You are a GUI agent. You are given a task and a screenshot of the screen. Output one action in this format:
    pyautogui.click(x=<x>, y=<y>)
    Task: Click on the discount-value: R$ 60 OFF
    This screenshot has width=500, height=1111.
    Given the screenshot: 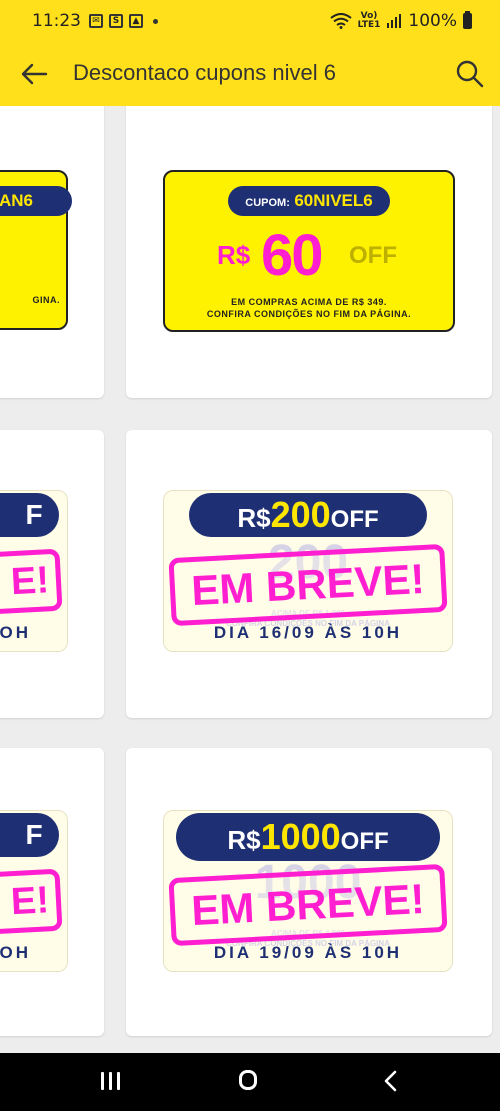 What is the action you would take?
    pyautogui.click(x=312, y=255)
    